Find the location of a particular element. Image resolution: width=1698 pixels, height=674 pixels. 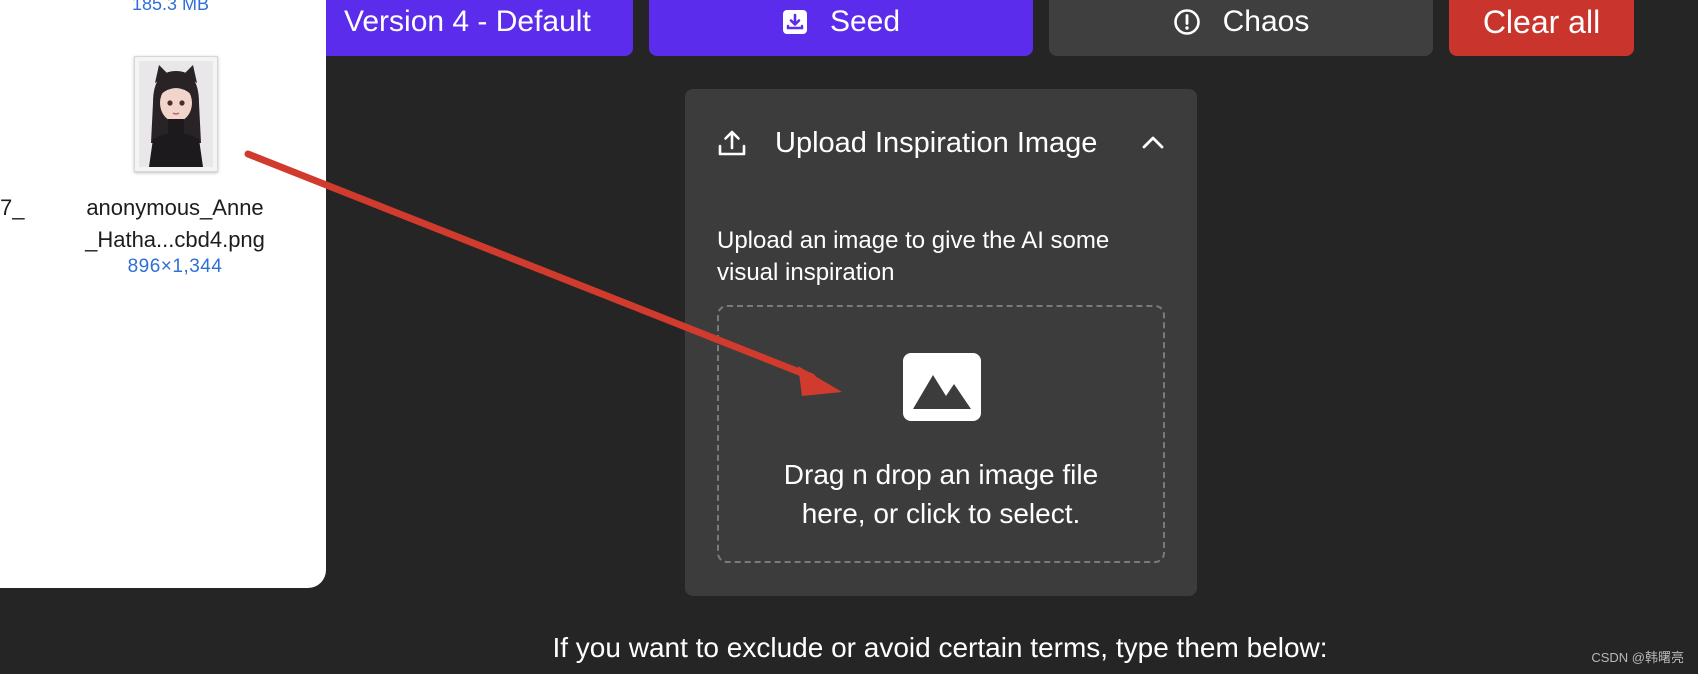

upload-card-title: Upload Inspiration Image is located at coordinates (936, 142).